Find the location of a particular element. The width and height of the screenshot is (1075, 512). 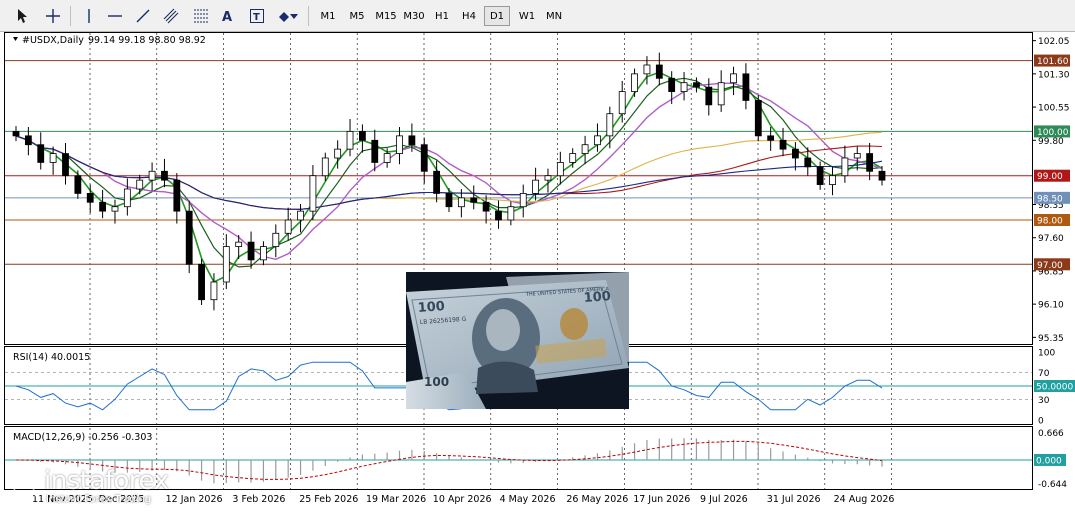

rsi-tick-label: 70 is located at coordinates (1044, 374).